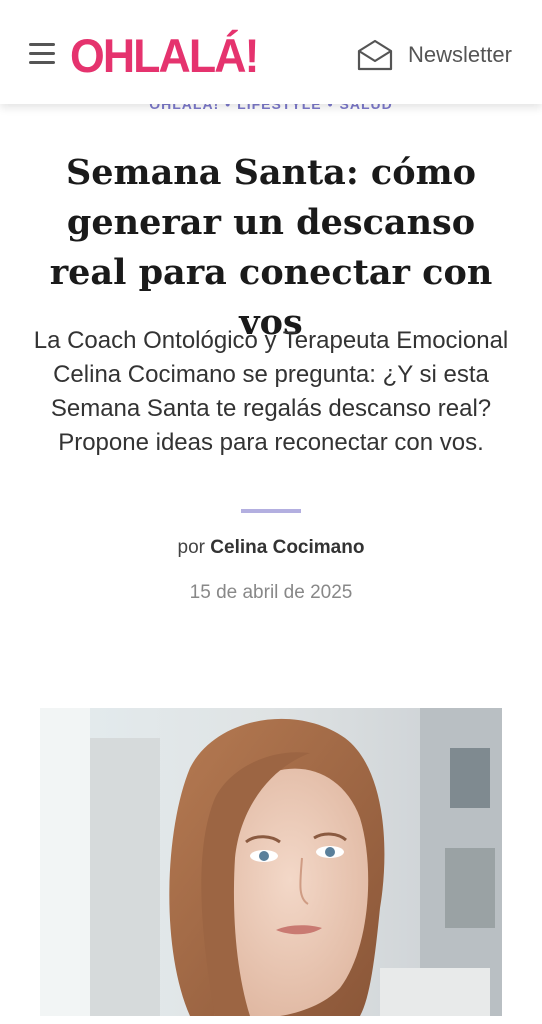 The image size is (542, 1024). I want to click on newsletter-label: Newsletter, so click(460, 54).